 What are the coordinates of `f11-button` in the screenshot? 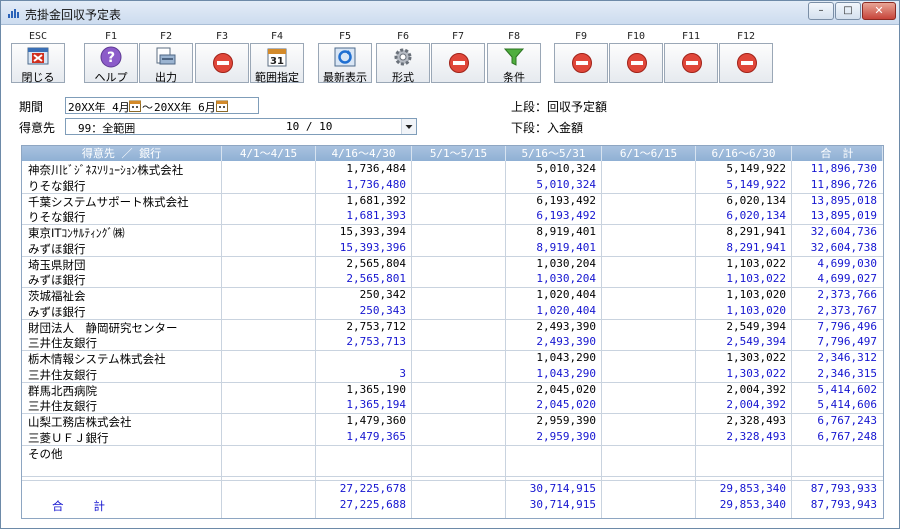 It's located at (691, 63).